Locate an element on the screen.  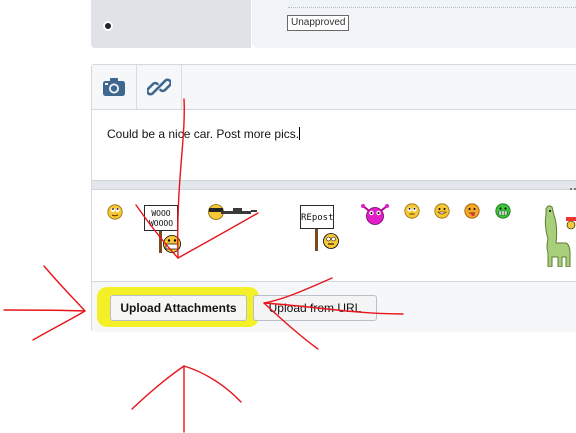
editor-text-area: Could be a nice car. Post more pics. is located at coordinates (204, 134).